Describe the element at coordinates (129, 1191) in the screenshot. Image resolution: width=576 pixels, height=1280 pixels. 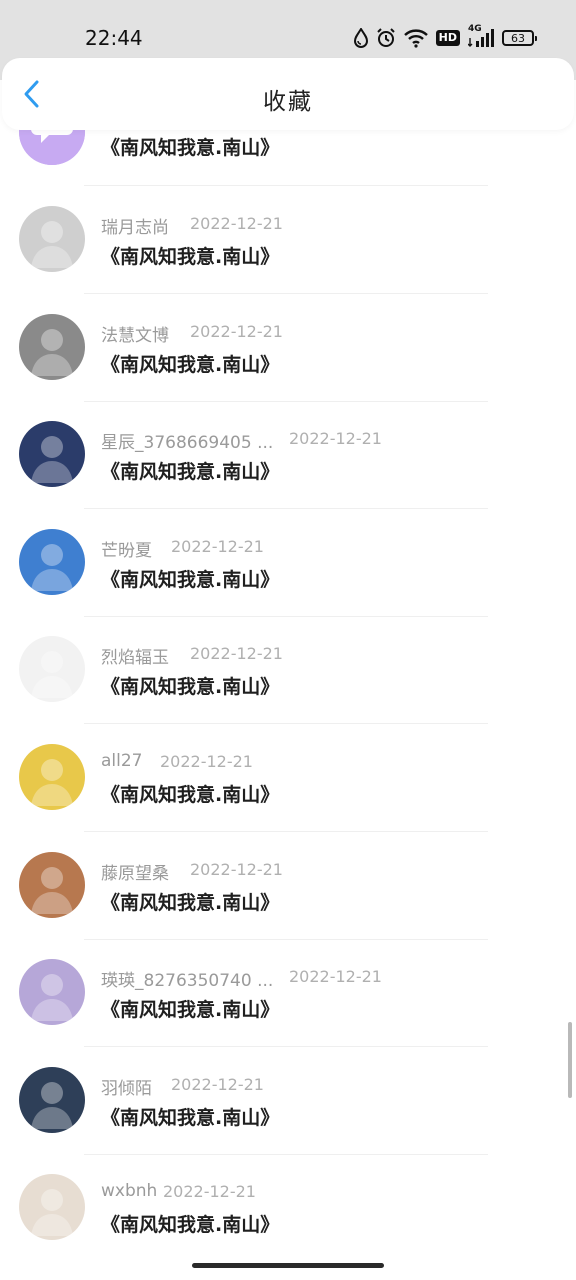
I see `user-name: wxbnh` at that location.